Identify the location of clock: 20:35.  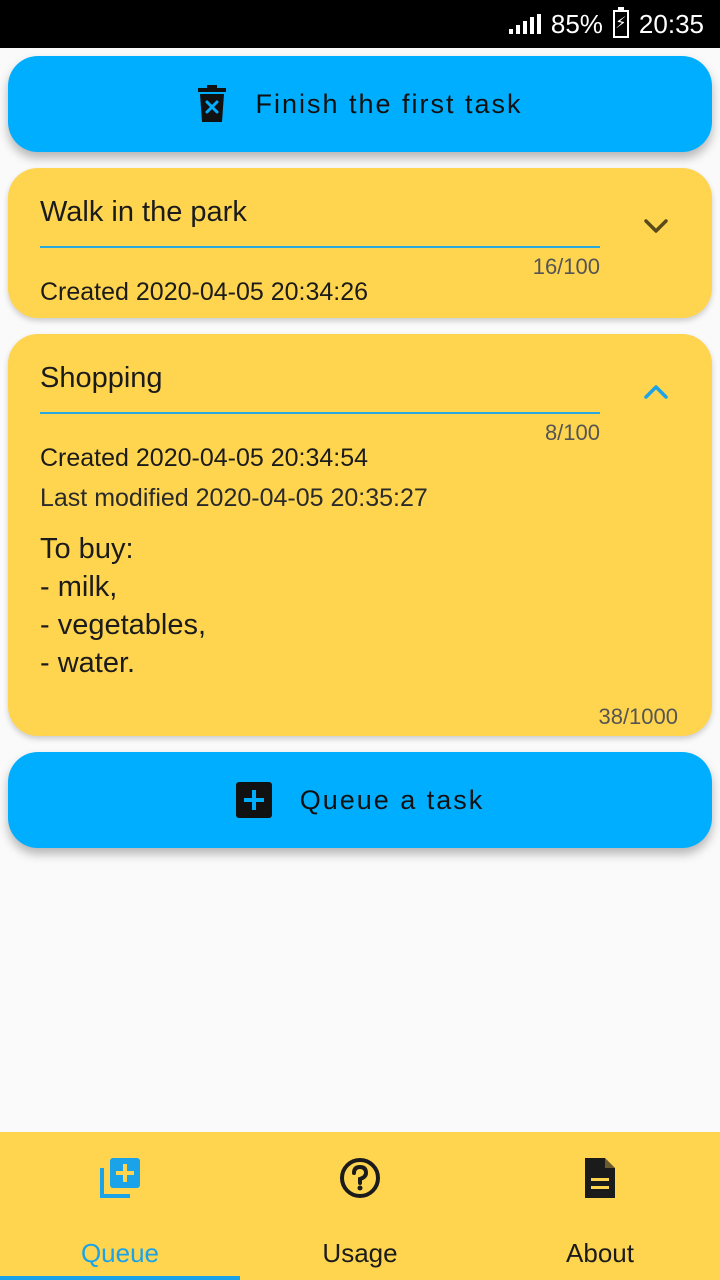
(671, 23).